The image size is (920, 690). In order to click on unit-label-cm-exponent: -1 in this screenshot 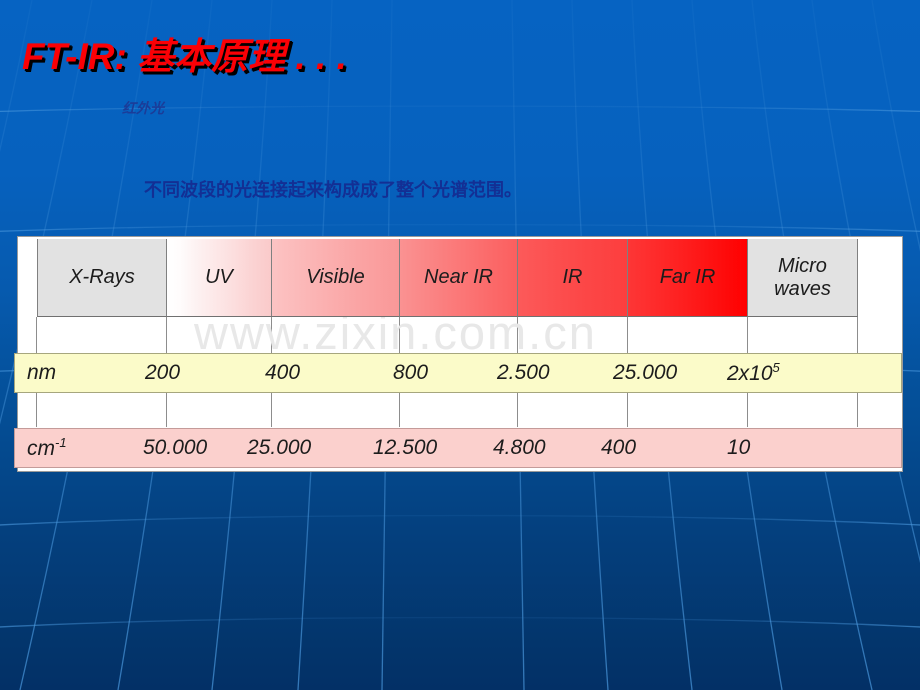, I will do `click(61, 442)`.